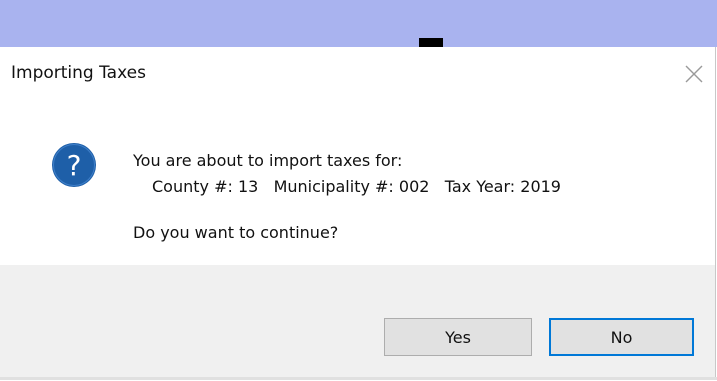 The width and height of the screenshot is (717, 381). I want to click on message-line-1: You are about to import taxes for:, so click(268, 160).